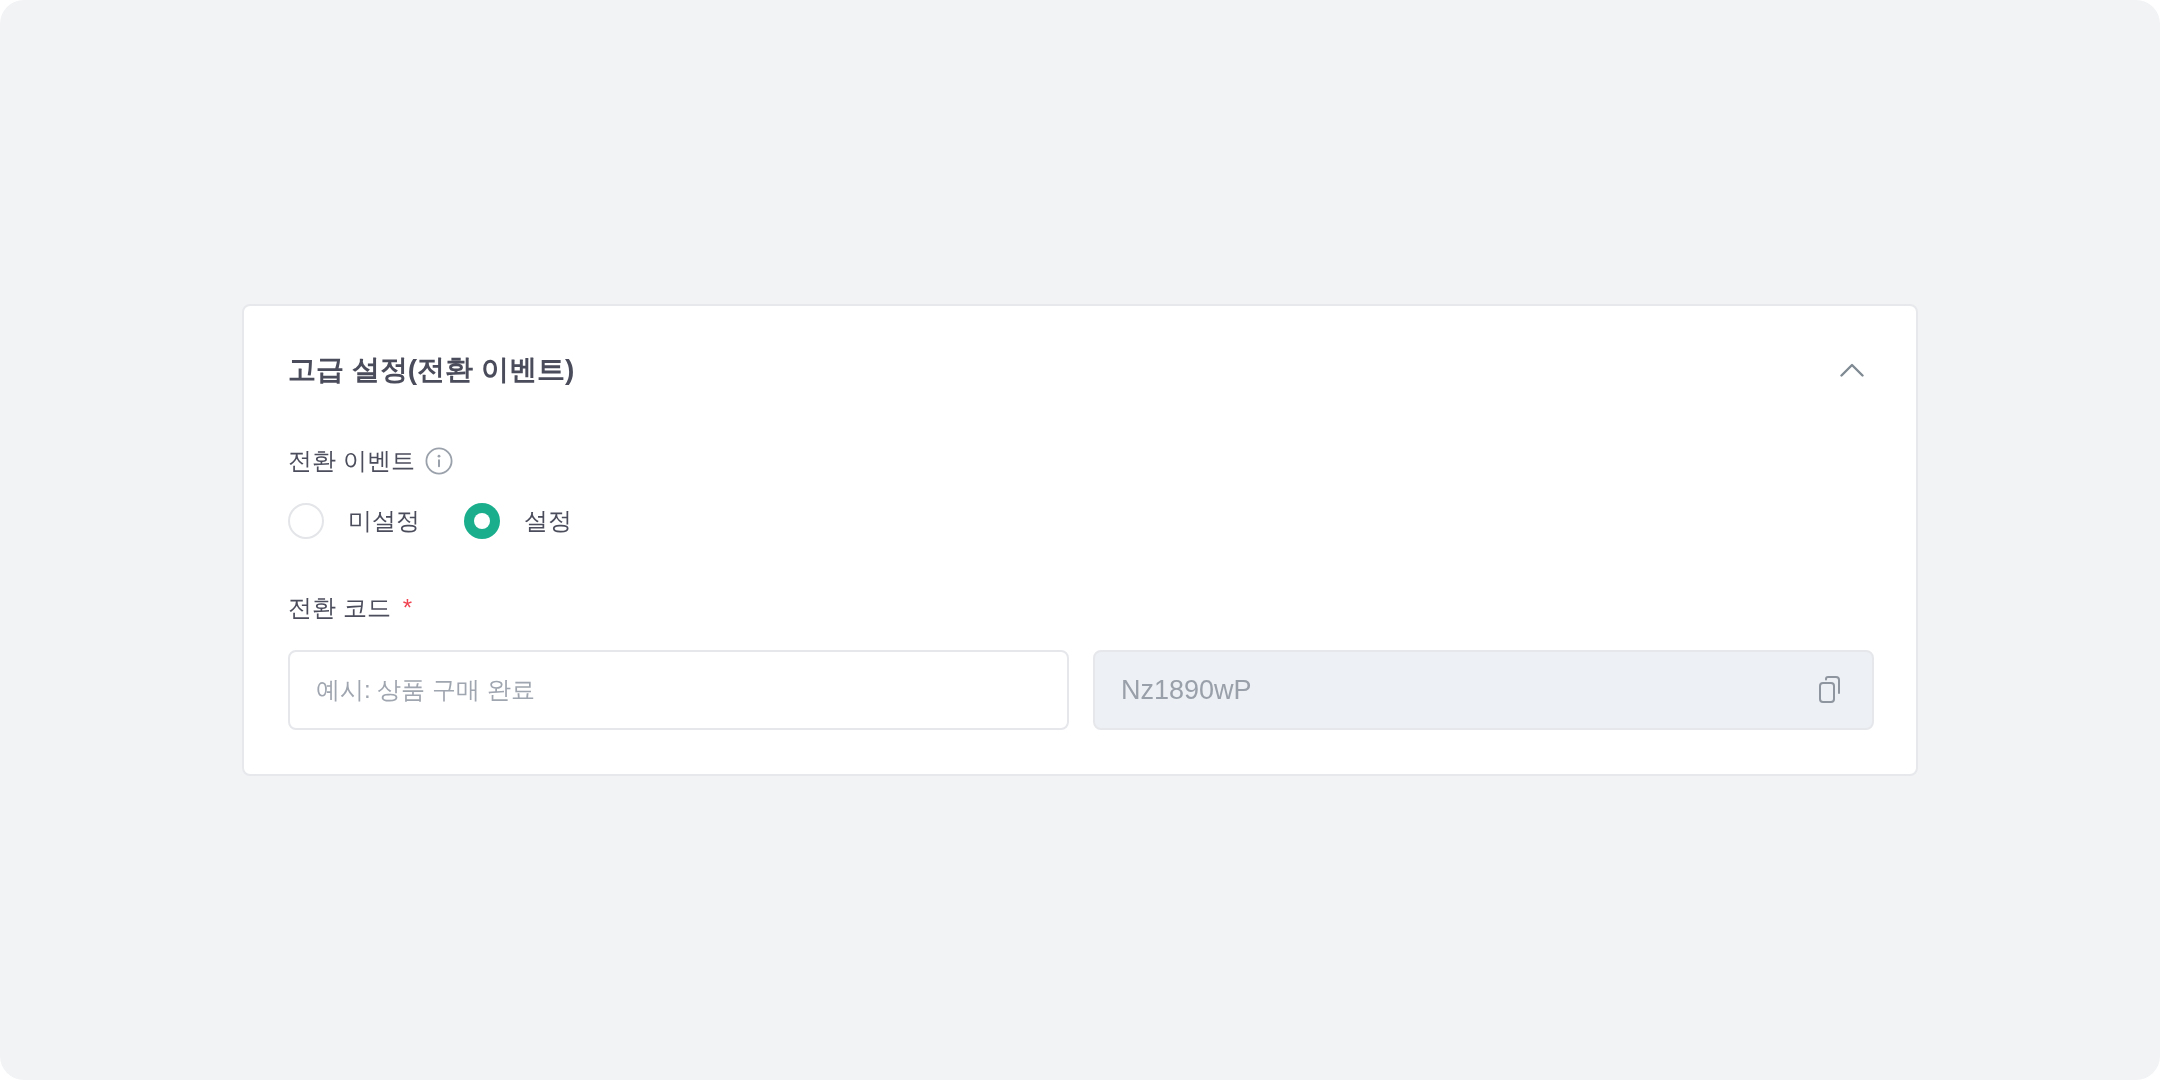  What do you see at coordinates (678, 690) in the screenshot?
I see `name-input: 예시: 상품 구매 완료` at bounding box center [678, 690].